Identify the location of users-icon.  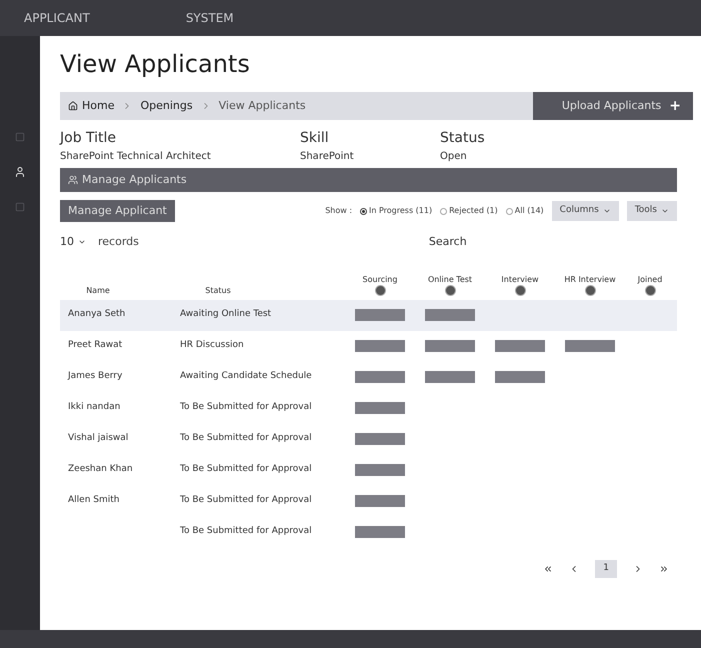
(73, 180).